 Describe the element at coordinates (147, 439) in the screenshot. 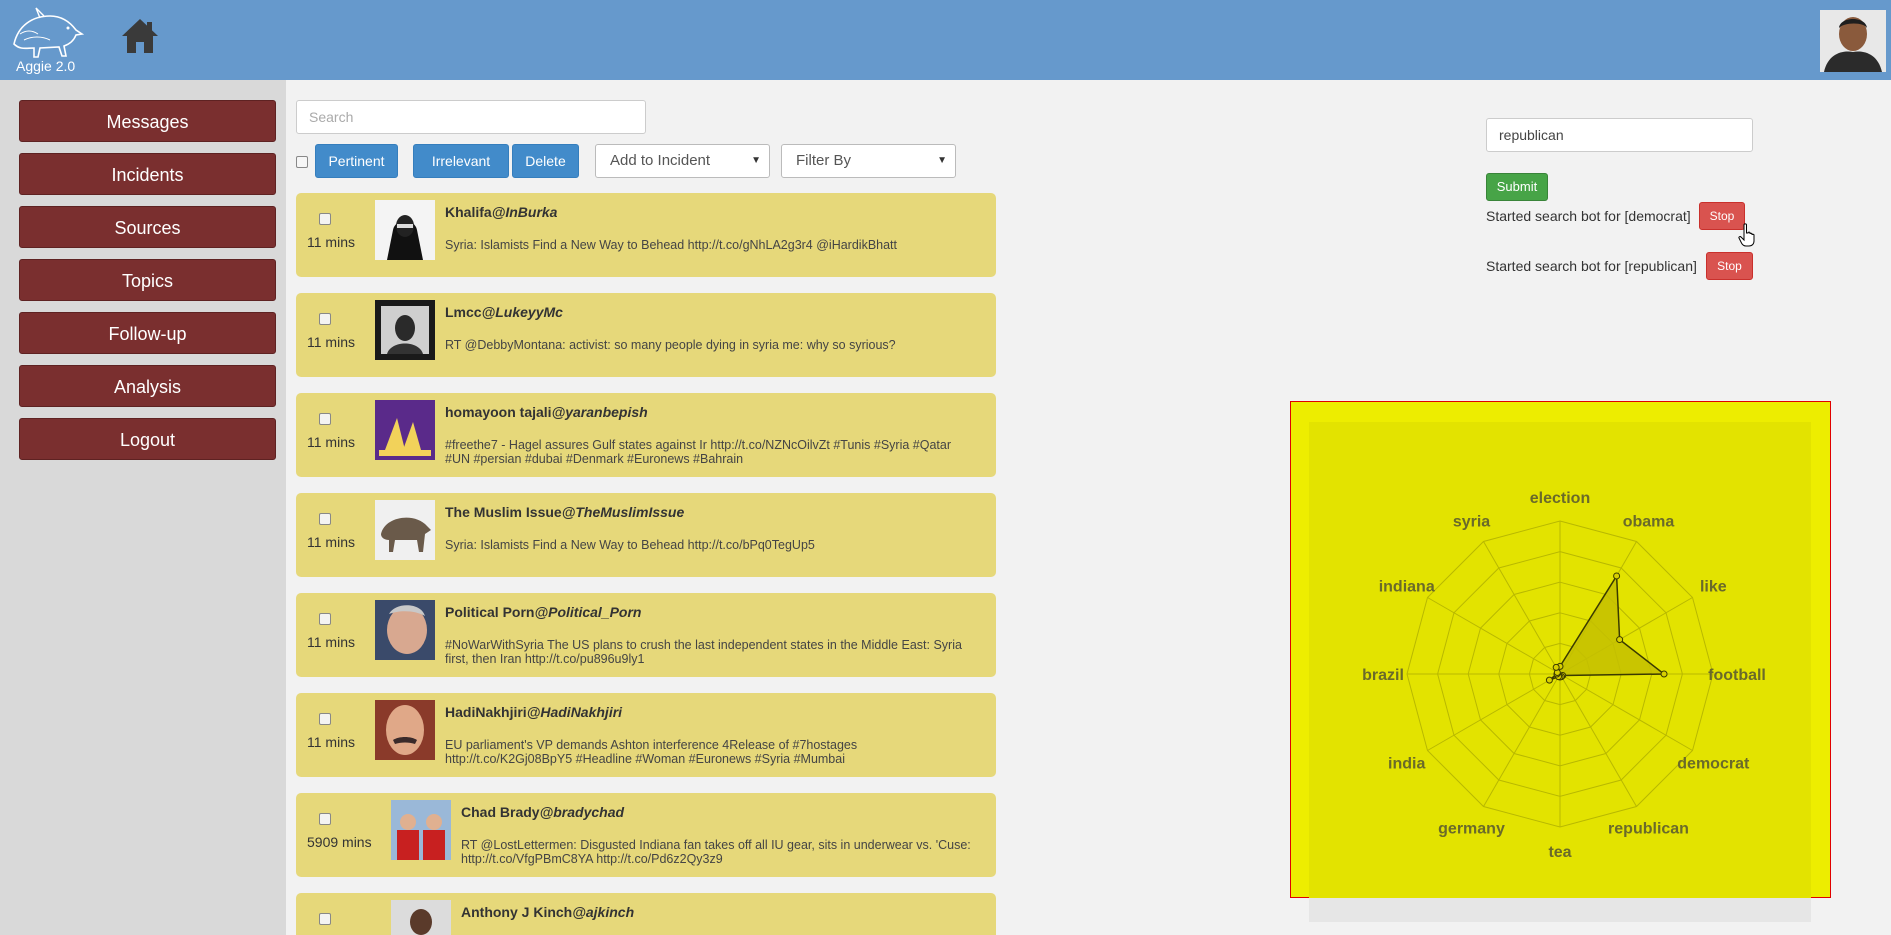

I see `sidebar-item-logout: Logout` at that location.